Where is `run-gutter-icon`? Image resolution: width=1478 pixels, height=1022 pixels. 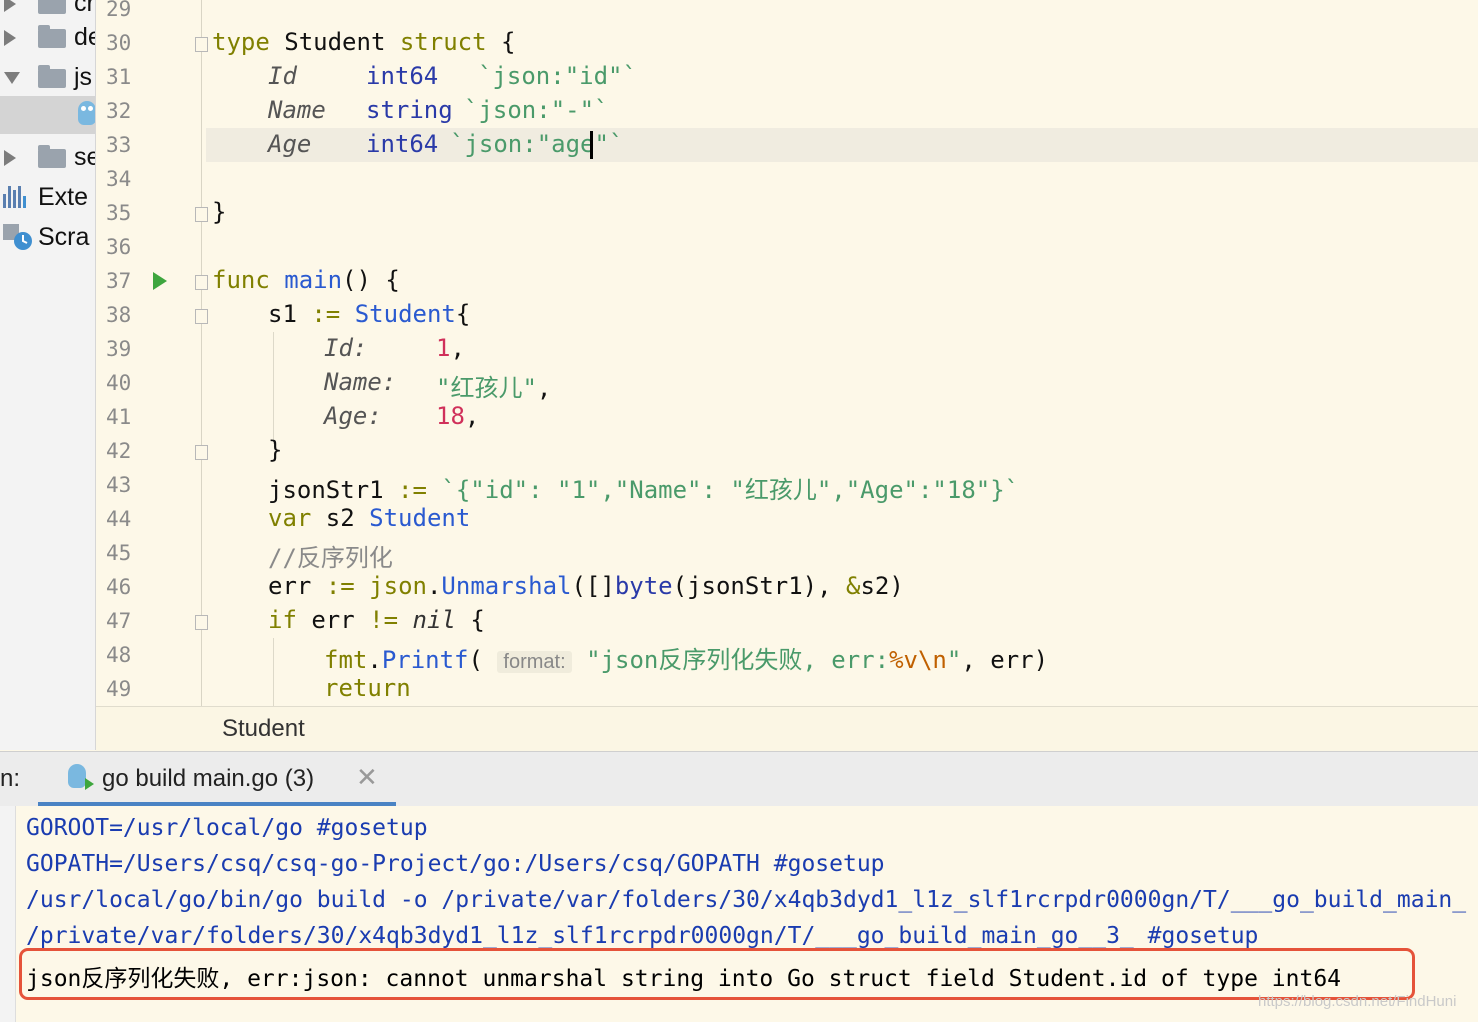 run-gutter-icon is located at coordinates (160, 281).